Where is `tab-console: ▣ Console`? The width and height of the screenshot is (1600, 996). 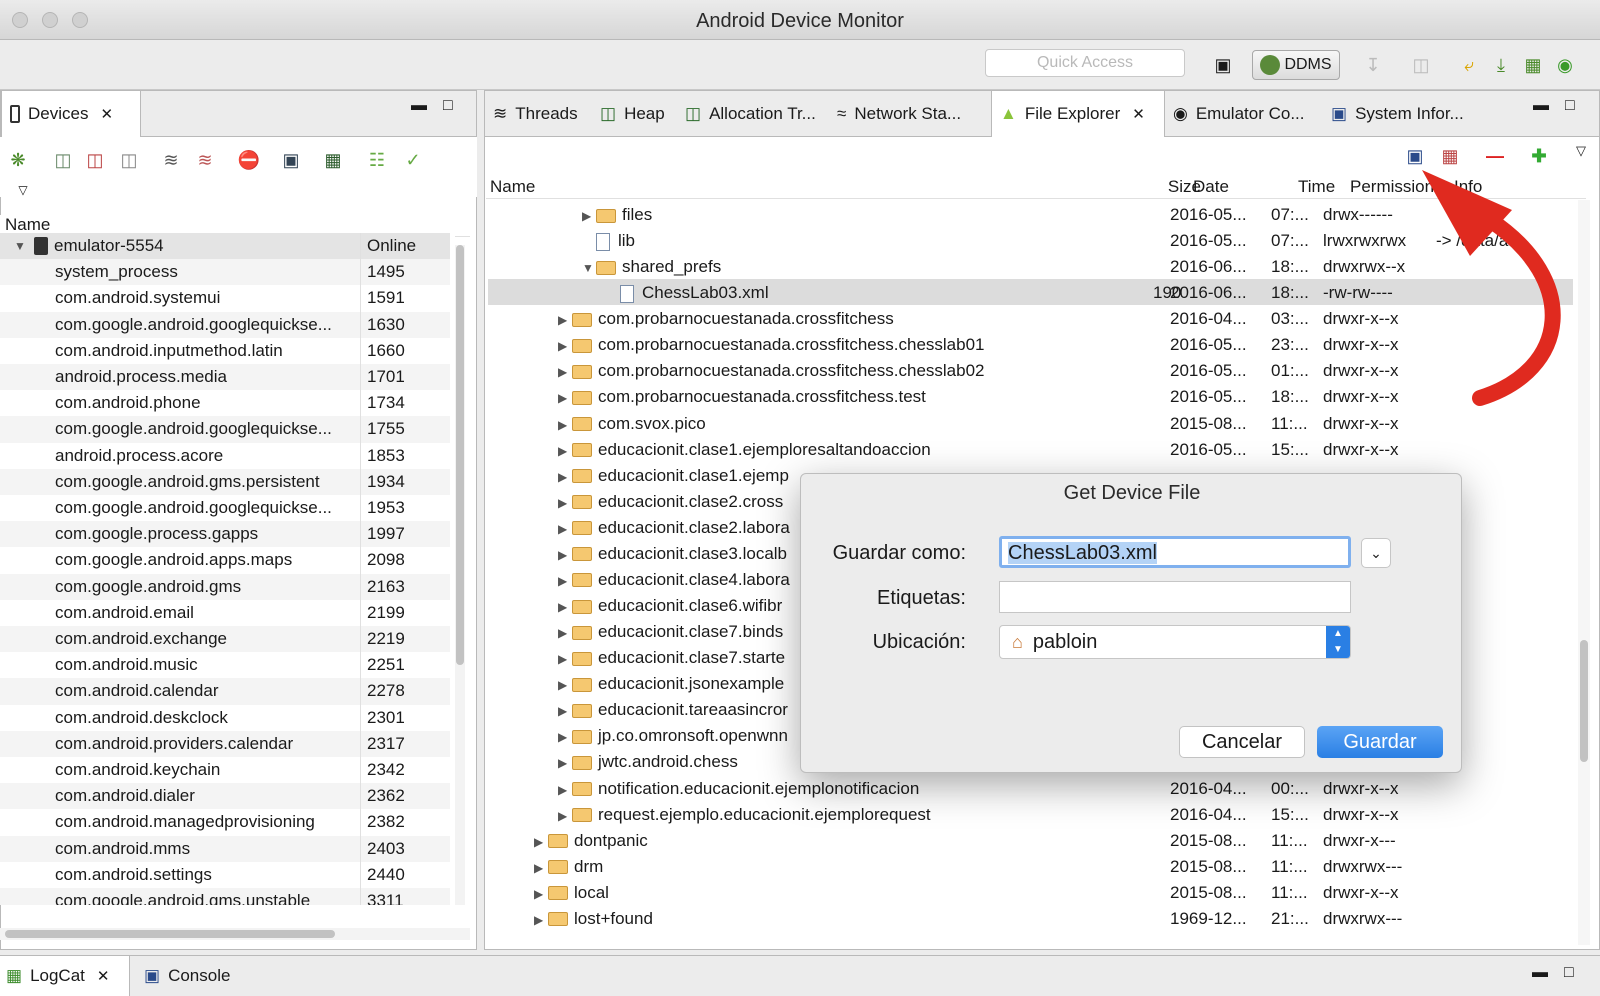
tab-console: ▣ Console is located at coordinates (192, 976).